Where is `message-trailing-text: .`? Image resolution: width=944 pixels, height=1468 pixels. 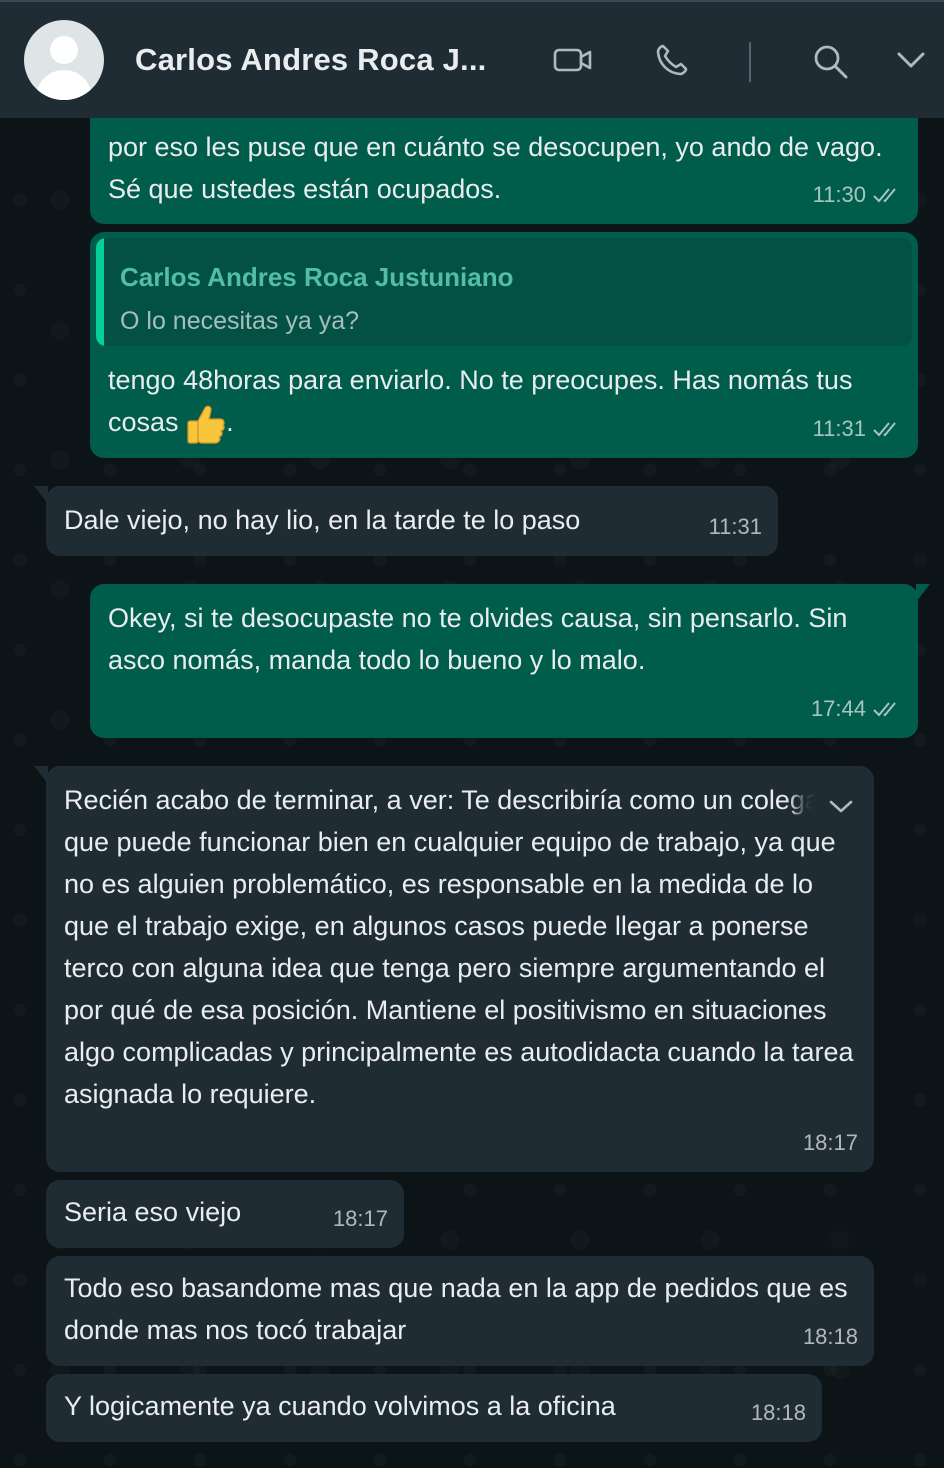 message-trailing-text: . is located at coordinates (230, 422).